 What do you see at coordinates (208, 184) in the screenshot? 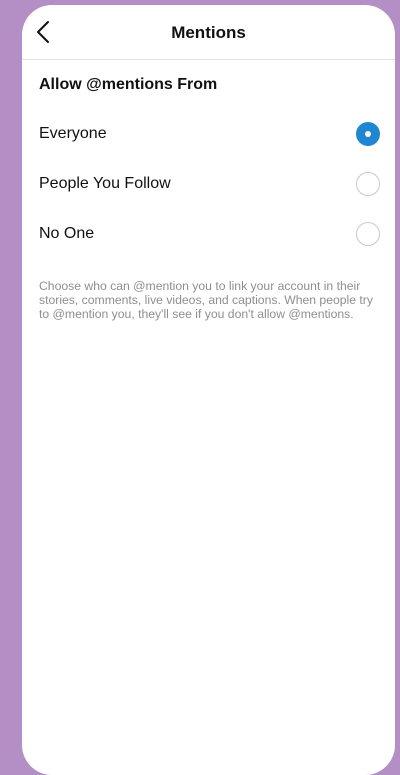
I see `option-people-you-follow: People You Follow` at bounding box center [208, 184].